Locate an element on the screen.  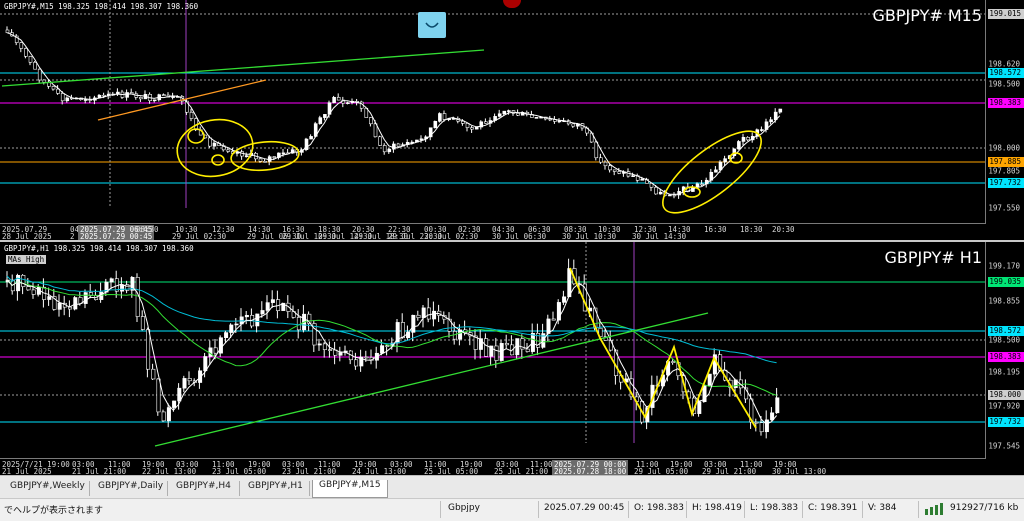
tab-daily: GBPJPY#,Daily is located at coordinates (130, 488).